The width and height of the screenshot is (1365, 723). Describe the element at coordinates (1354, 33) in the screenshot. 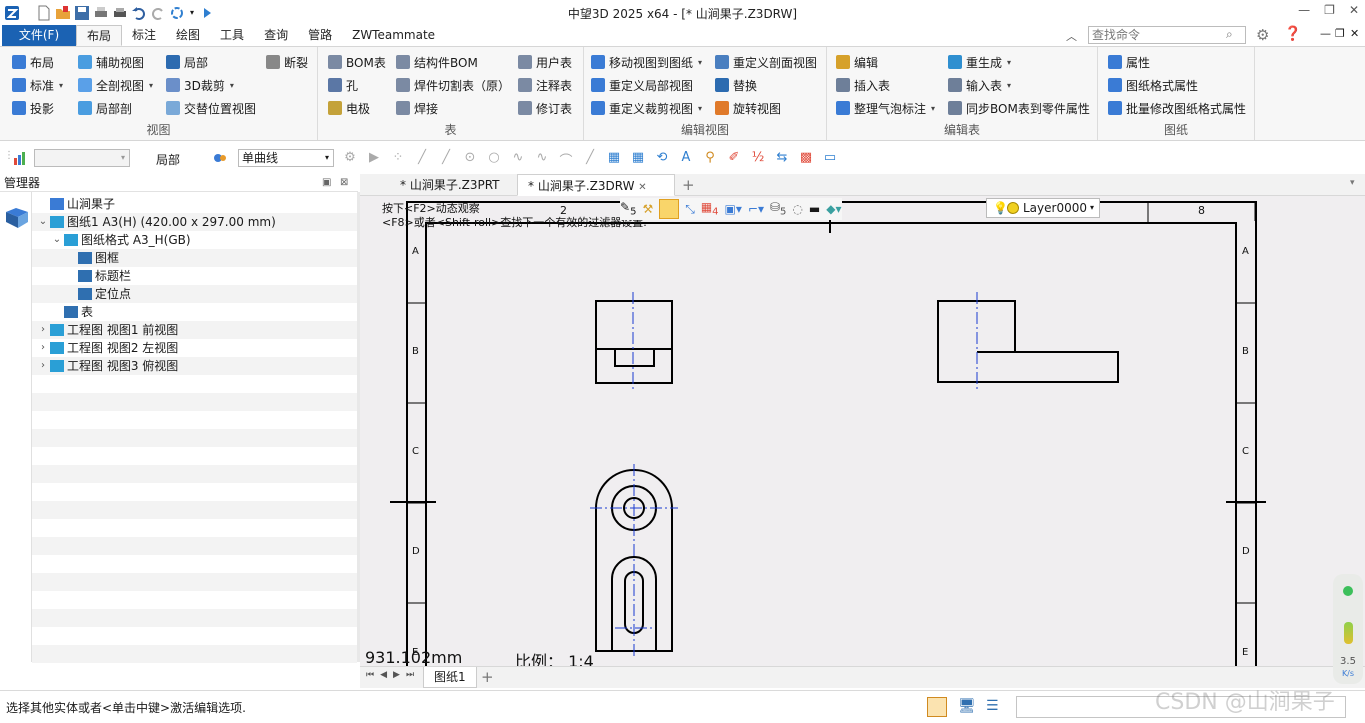

I see `doc-close-icon: ✕` at that location.